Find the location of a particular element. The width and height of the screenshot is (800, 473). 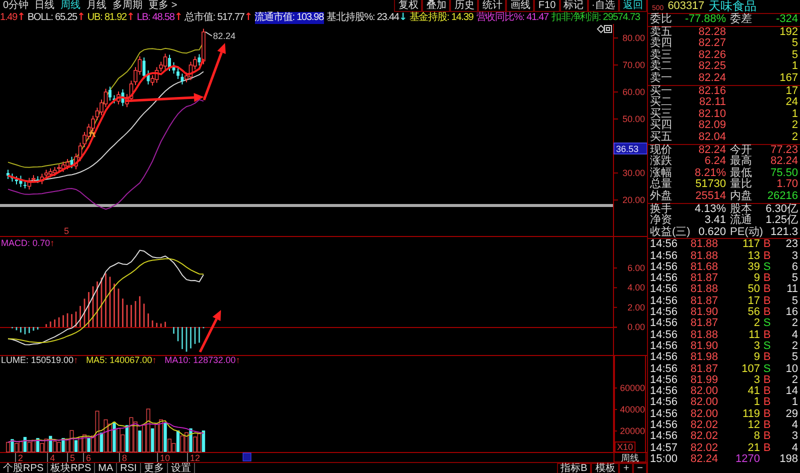

toolbar-button: 画线 is located at coordinates (520, 6).